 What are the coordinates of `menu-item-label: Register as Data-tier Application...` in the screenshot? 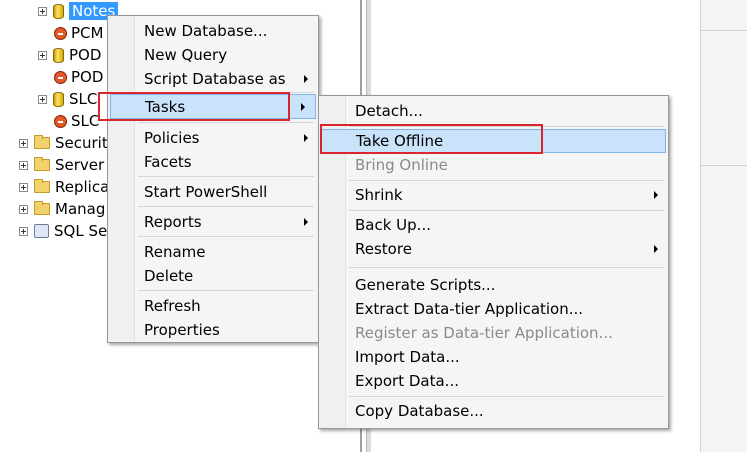 It's located at (484, 333).